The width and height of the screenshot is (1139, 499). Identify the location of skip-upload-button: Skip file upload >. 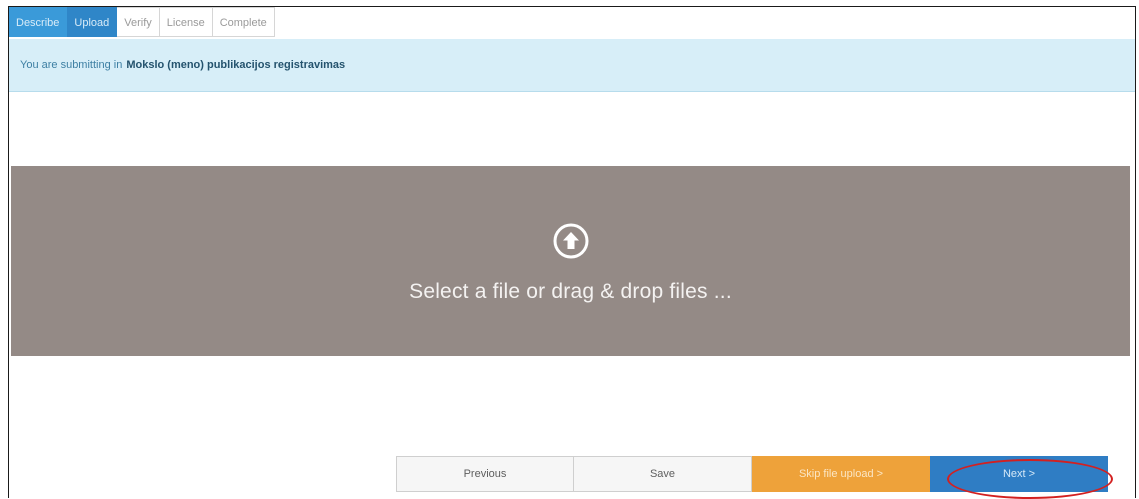
(841, 474).